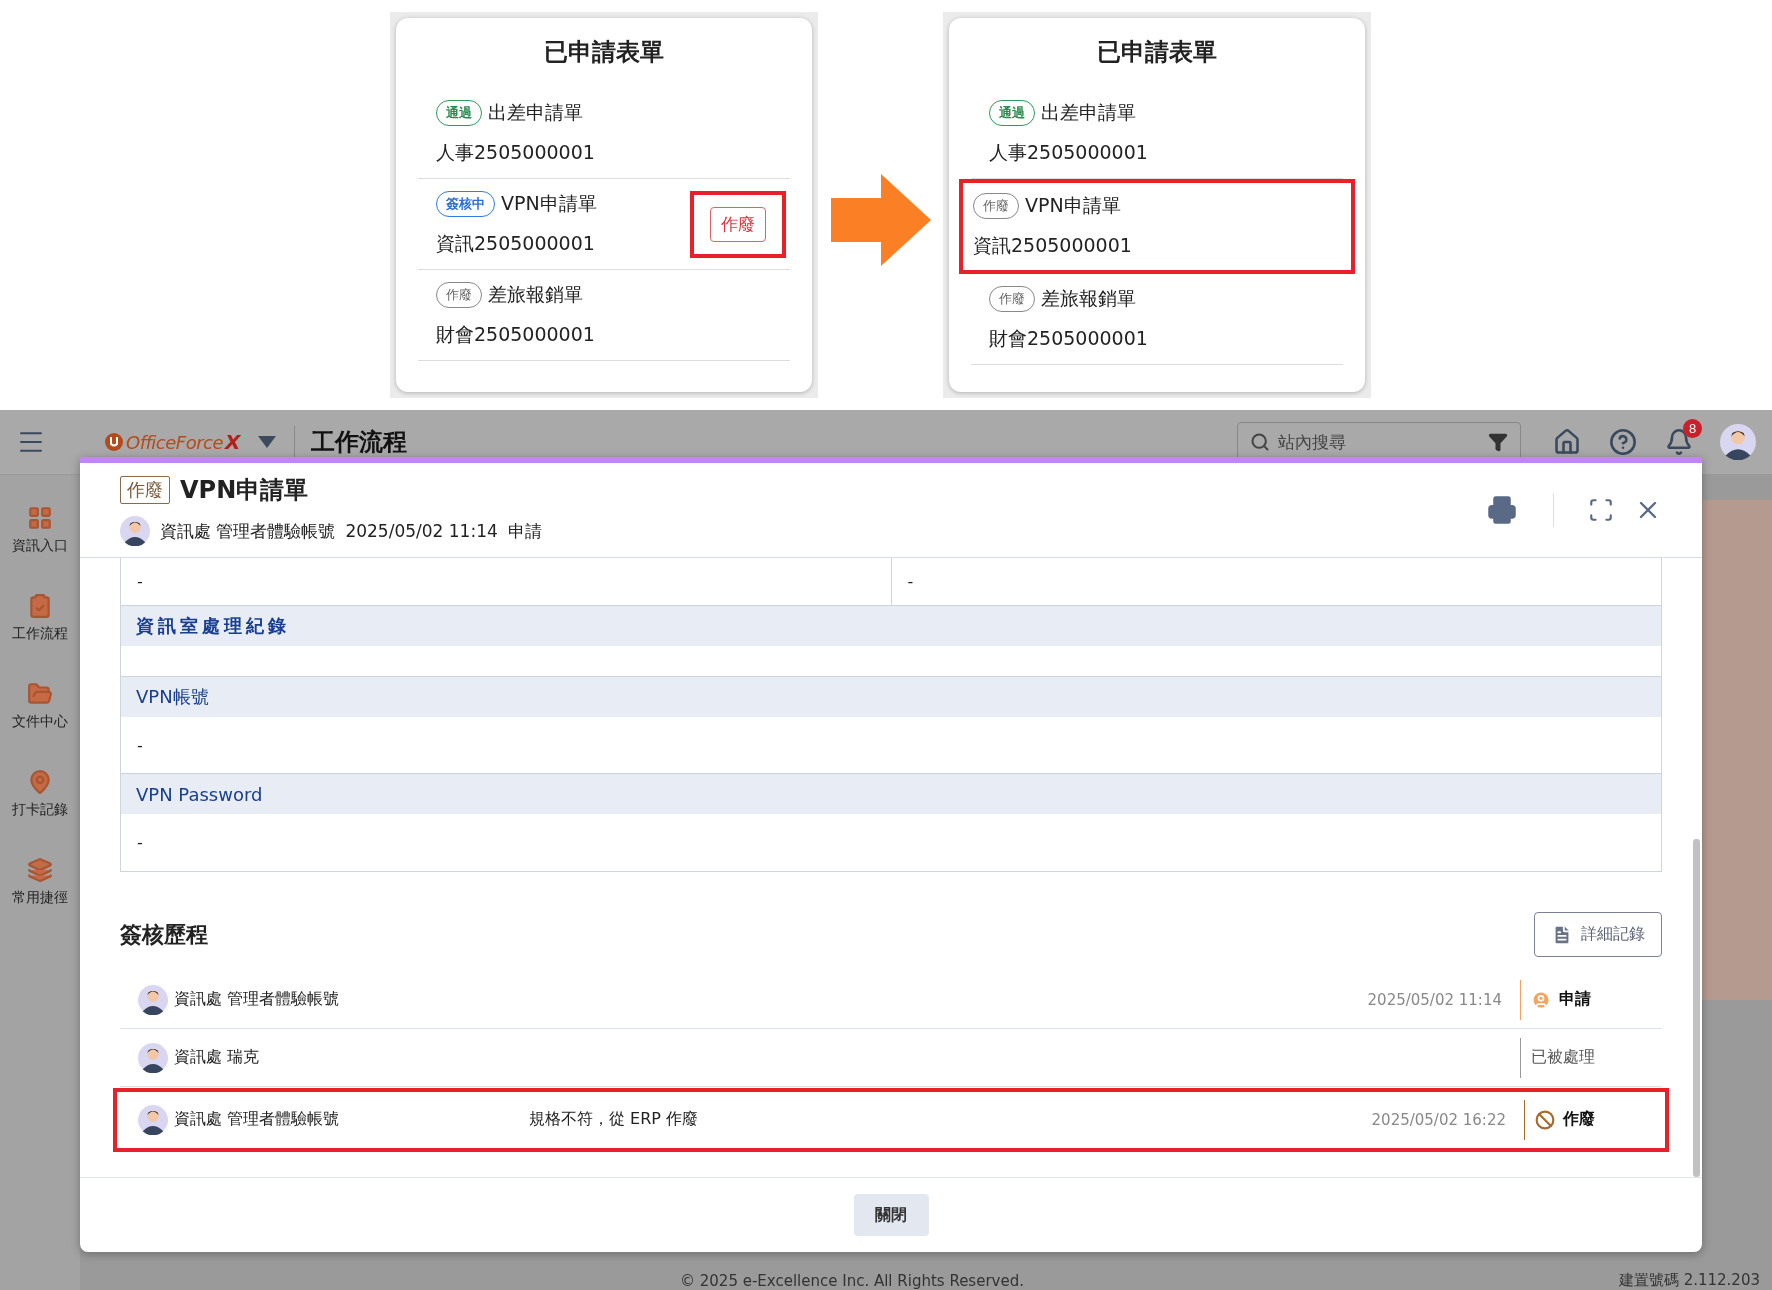 This screenshot has width=1772, height=1290. What do you see at coordinates (910, 582) in the screenshot?
I see `table-cell-text: -` at bounding box center [910, 582].